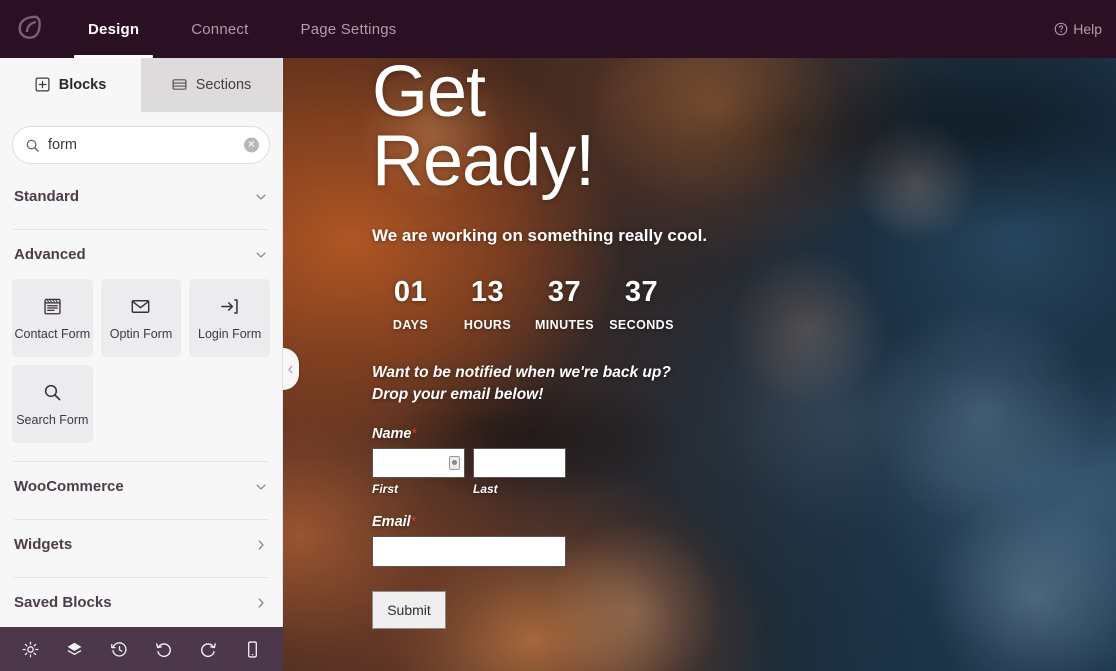  What do you see at coordinates (744, 236) in the screenshot?
I see `page-subheadline: We are working on something really cool.` at bounding box center [744, 236].